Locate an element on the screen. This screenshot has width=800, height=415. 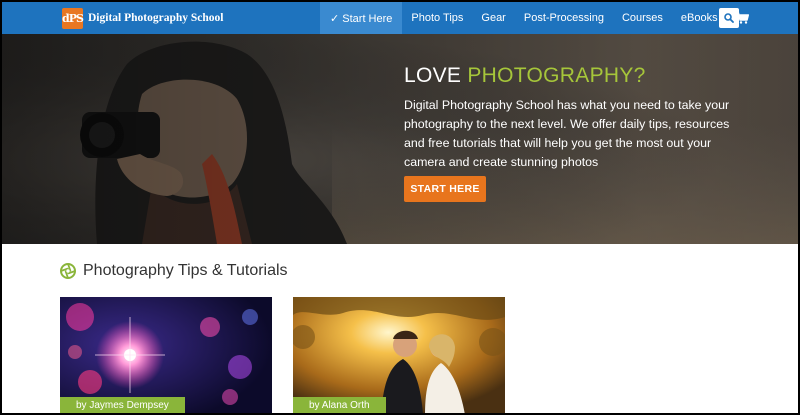
article-card: by Alana Orth is located at coordinates (399, 355).